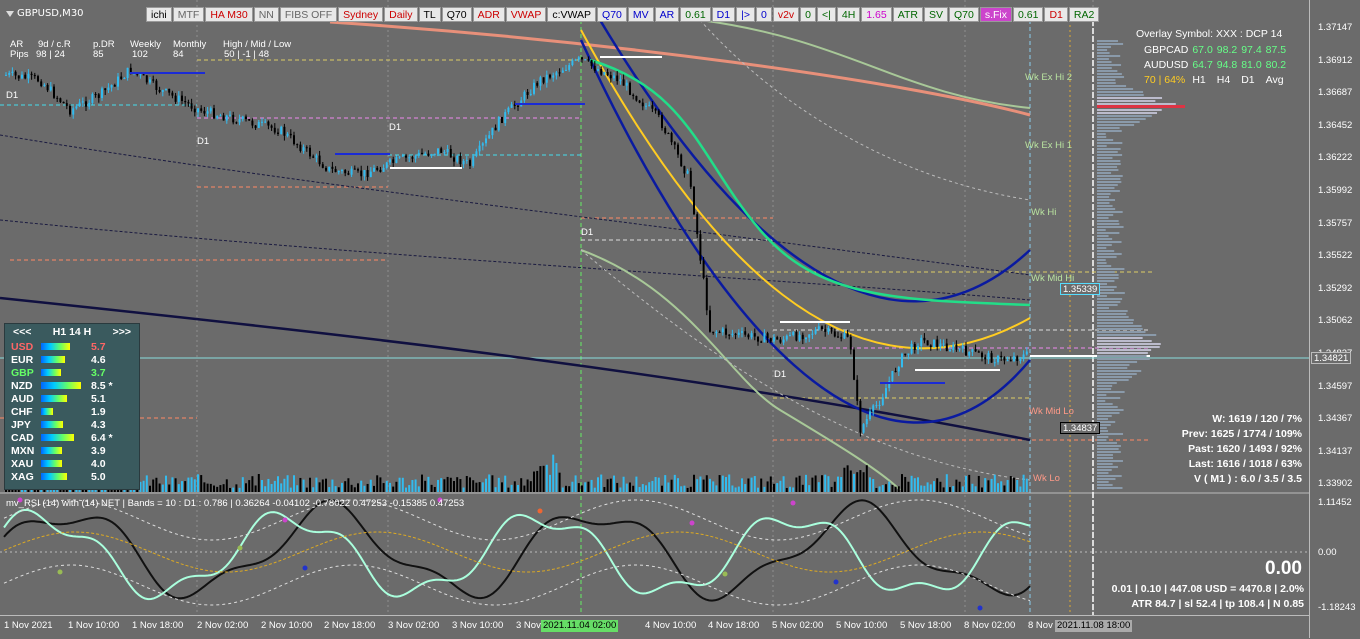 The image size is (1360, 639). Describe the element at coordinates (401, 14) in the screenshot. I see `toolbar-button-6: Daily` at that location.